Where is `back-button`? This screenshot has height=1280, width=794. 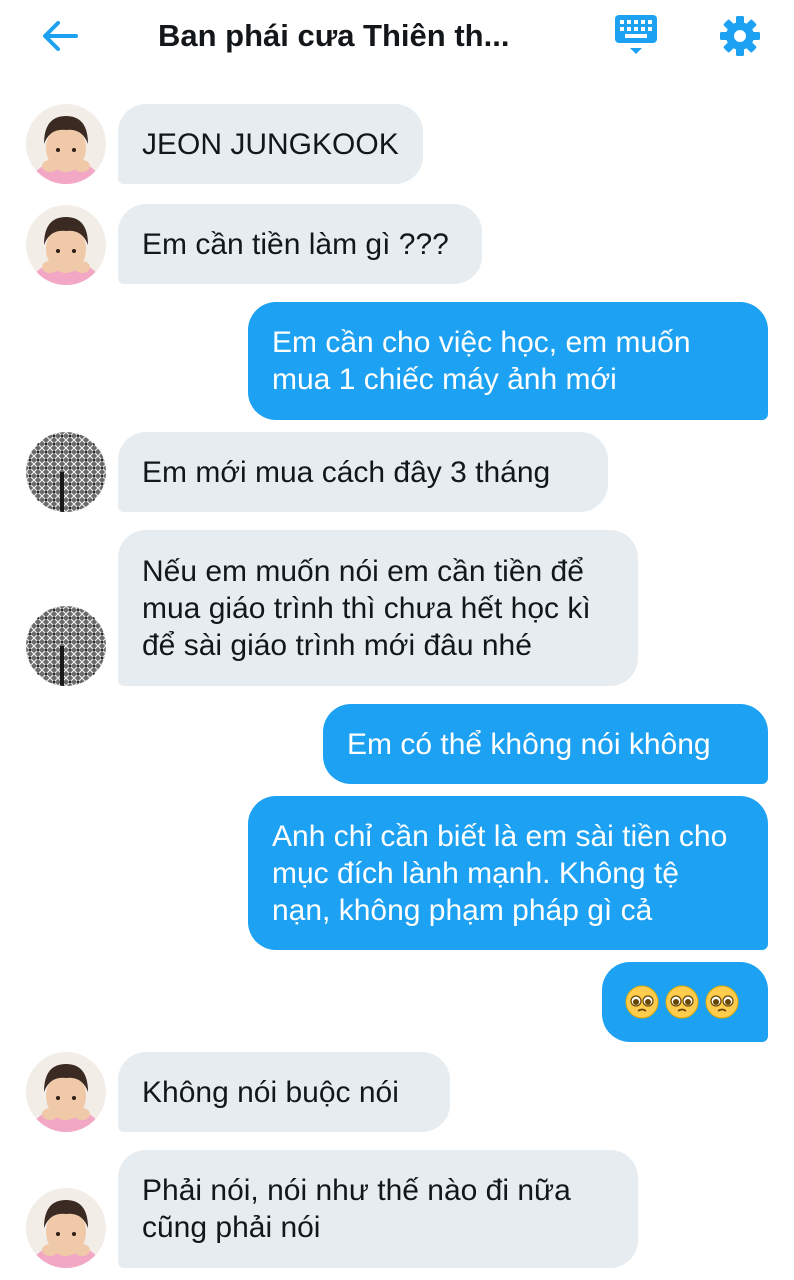
back-button is located at coordinates (60, 36).